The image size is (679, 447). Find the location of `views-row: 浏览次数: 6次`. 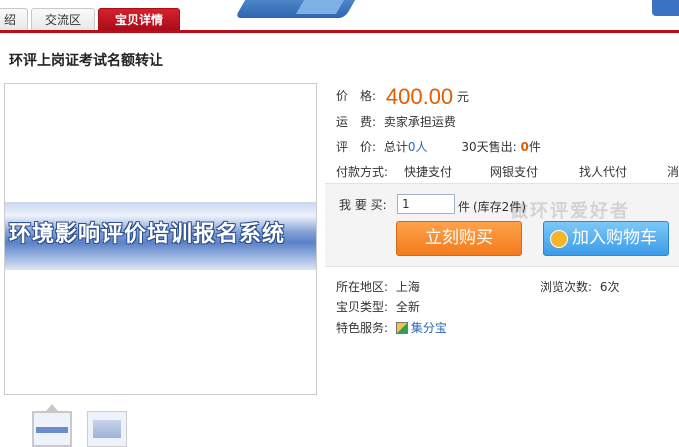

views-row: 浏览次数: 6次 is located at coordinates (580, 286).